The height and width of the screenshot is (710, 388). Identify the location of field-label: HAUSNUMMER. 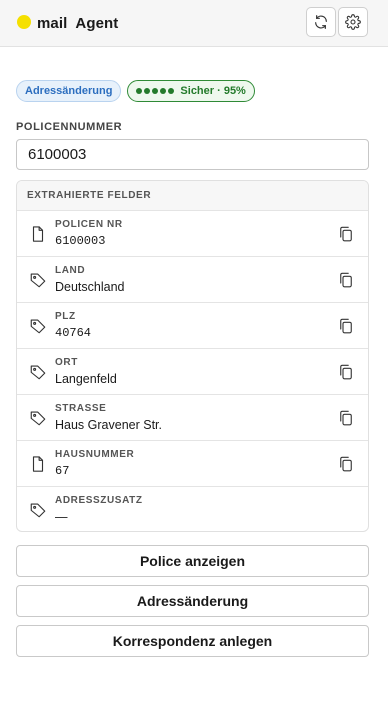
(95, 454).